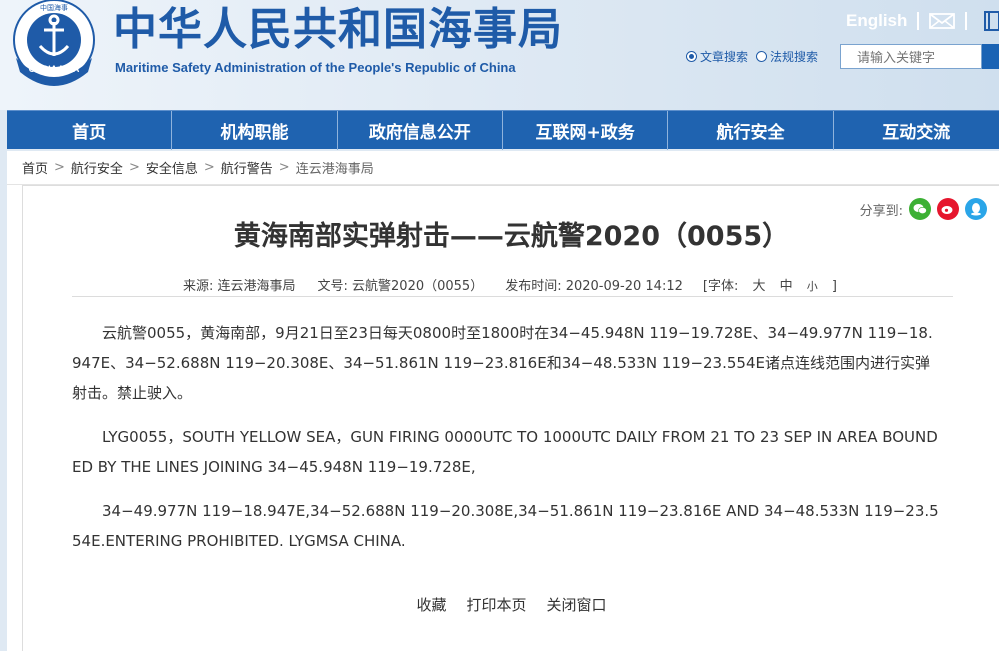  Describe the element at coordinates (758, 286) in the screenshot. I see `font-large-button: 大` at that location.